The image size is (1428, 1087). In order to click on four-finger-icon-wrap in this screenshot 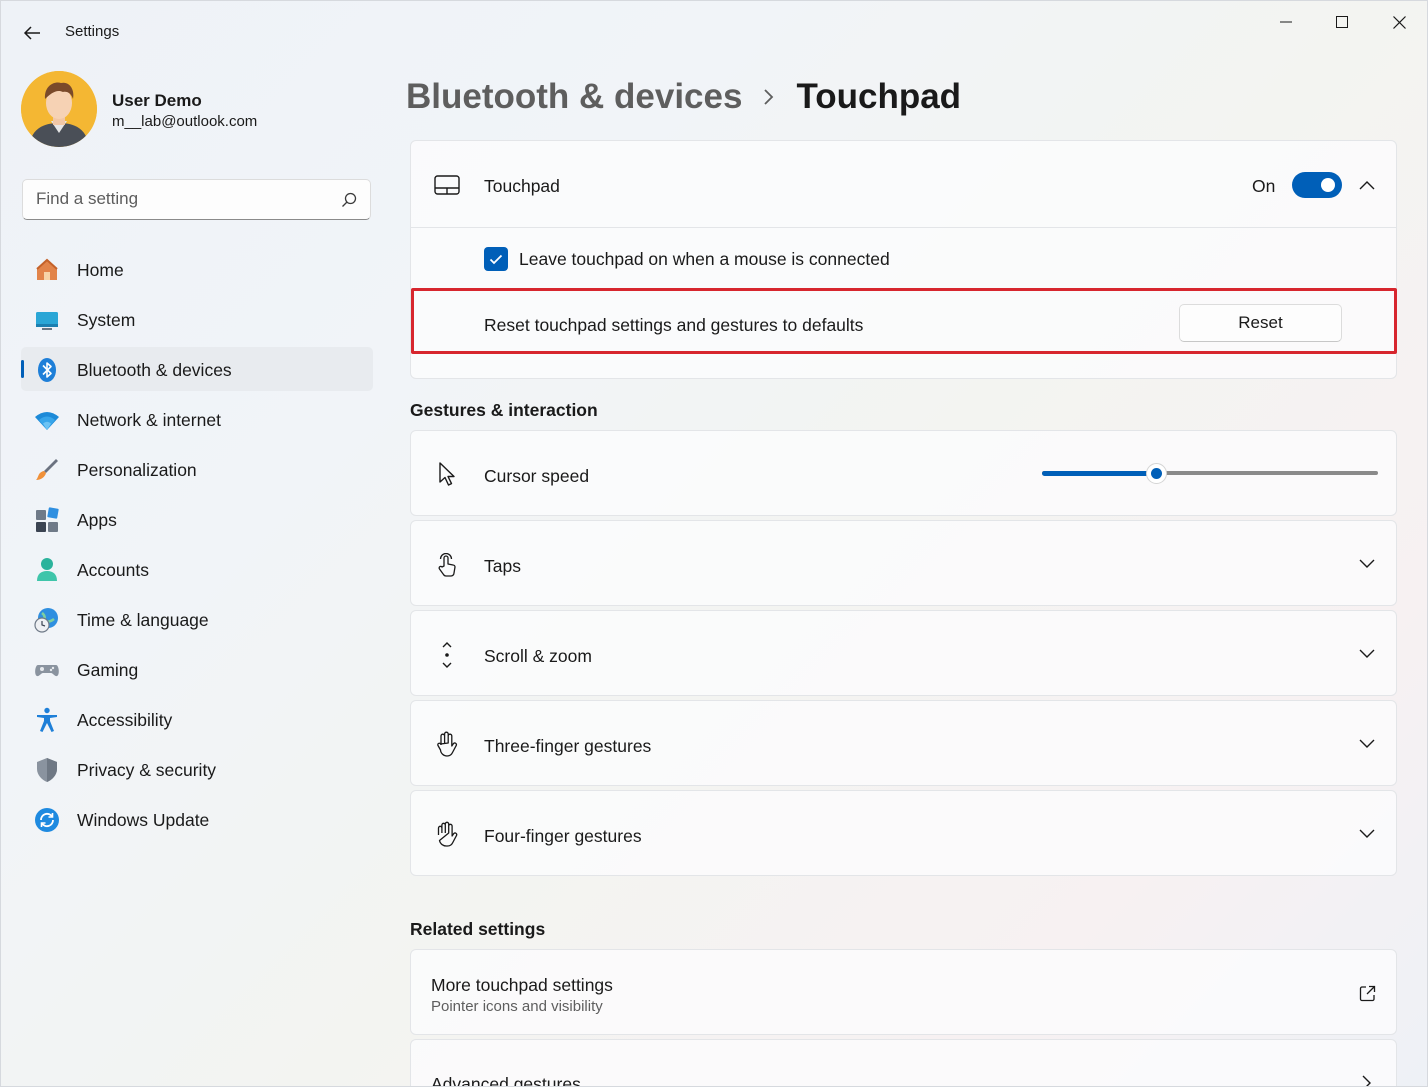, I will do `click(447, 834)`.